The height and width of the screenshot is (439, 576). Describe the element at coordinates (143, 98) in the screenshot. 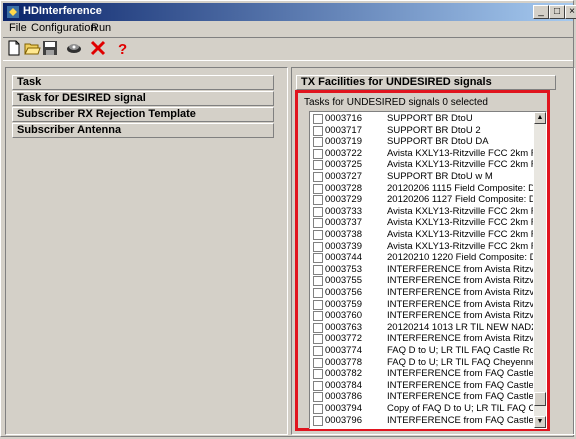

I see `section-desired-signal: Task for DESIRED signal` at that location.